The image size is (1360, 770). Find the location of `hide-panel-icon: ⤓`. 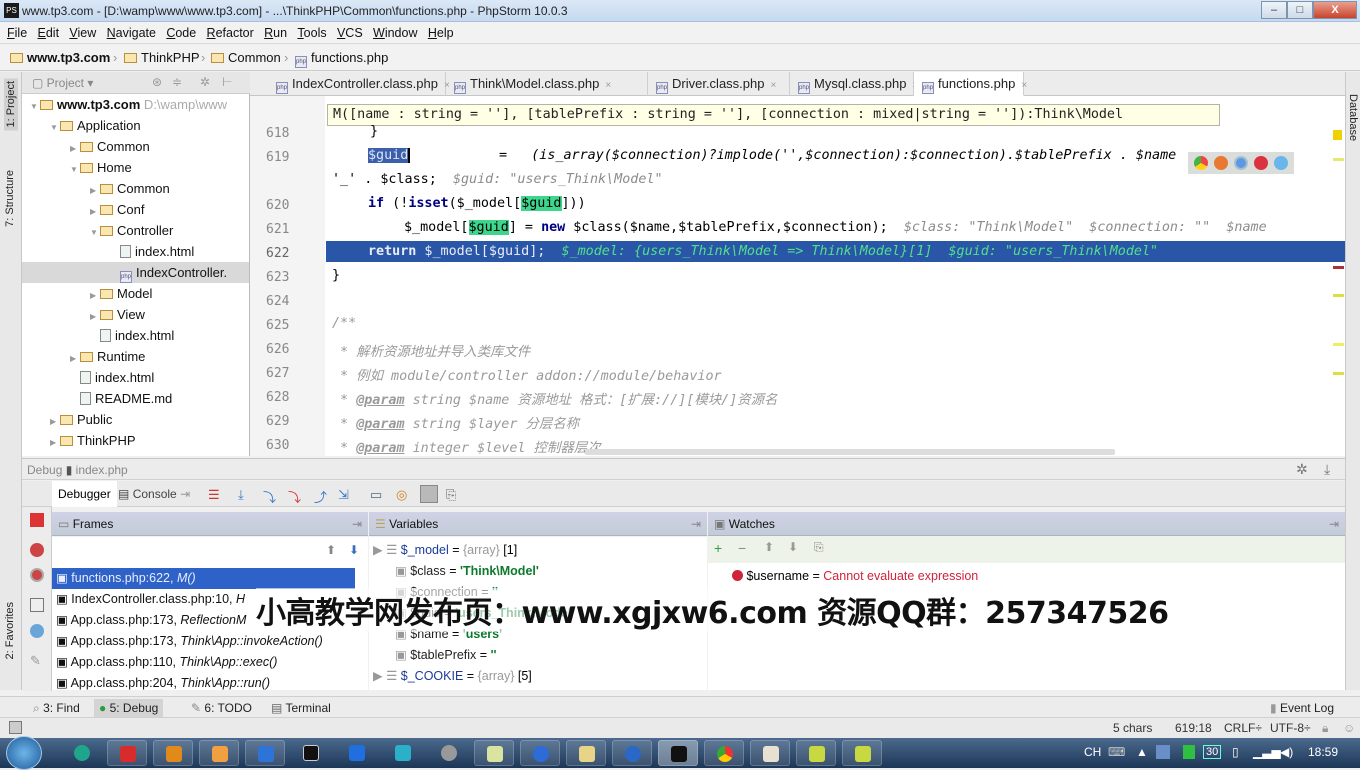

hide-panel-icon: ⤓ is located at coordinates (1327, 469).